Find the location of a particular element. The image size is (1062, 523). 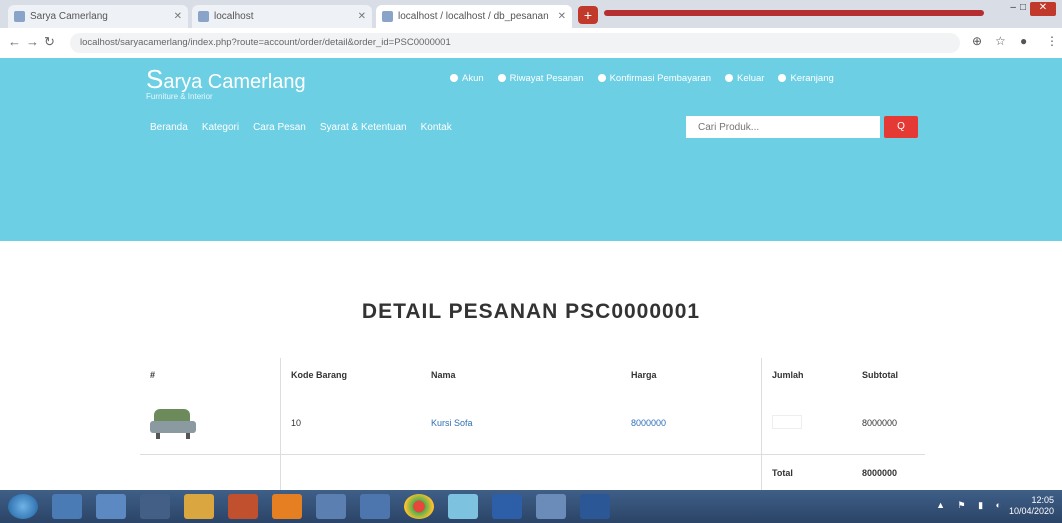

browser-tab-label: Sarya Camerlang is located at coordinates (69, 16).